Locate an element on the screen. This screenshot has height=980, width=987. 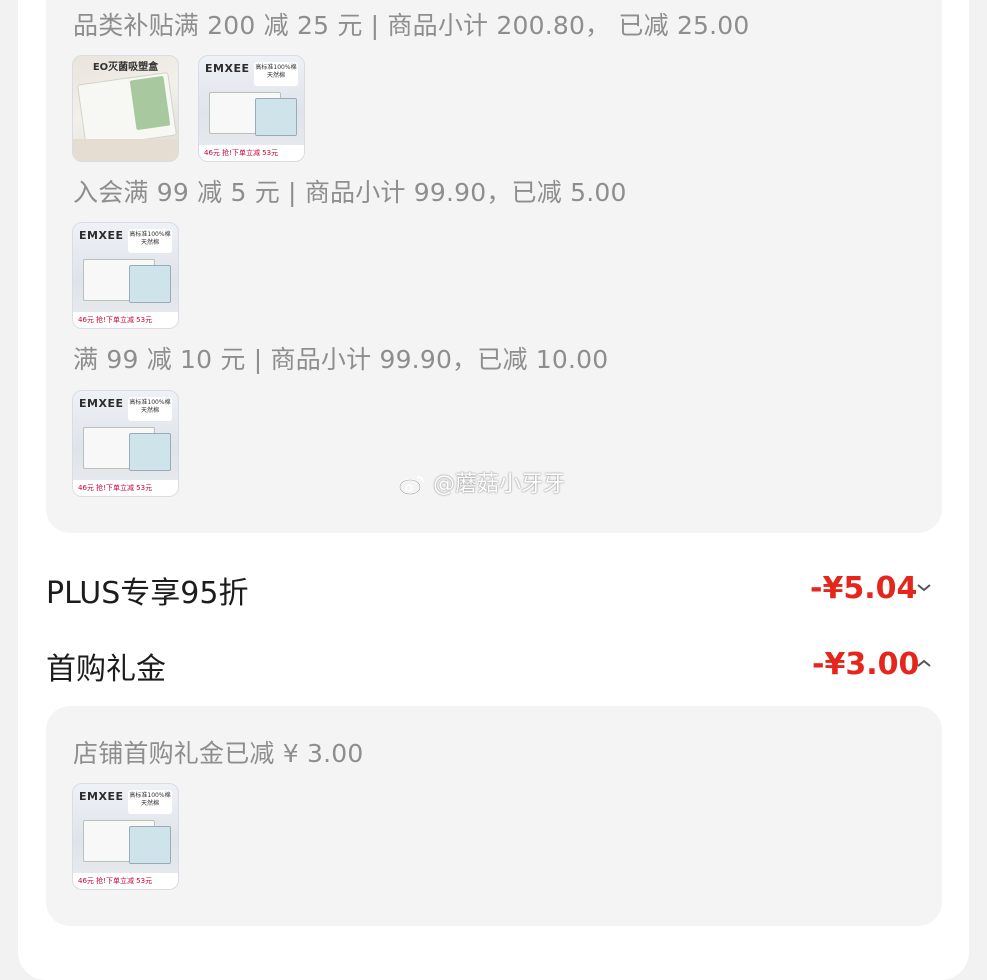
plus-discount-value: -¥5.04 is located at coordinates (863, 588).